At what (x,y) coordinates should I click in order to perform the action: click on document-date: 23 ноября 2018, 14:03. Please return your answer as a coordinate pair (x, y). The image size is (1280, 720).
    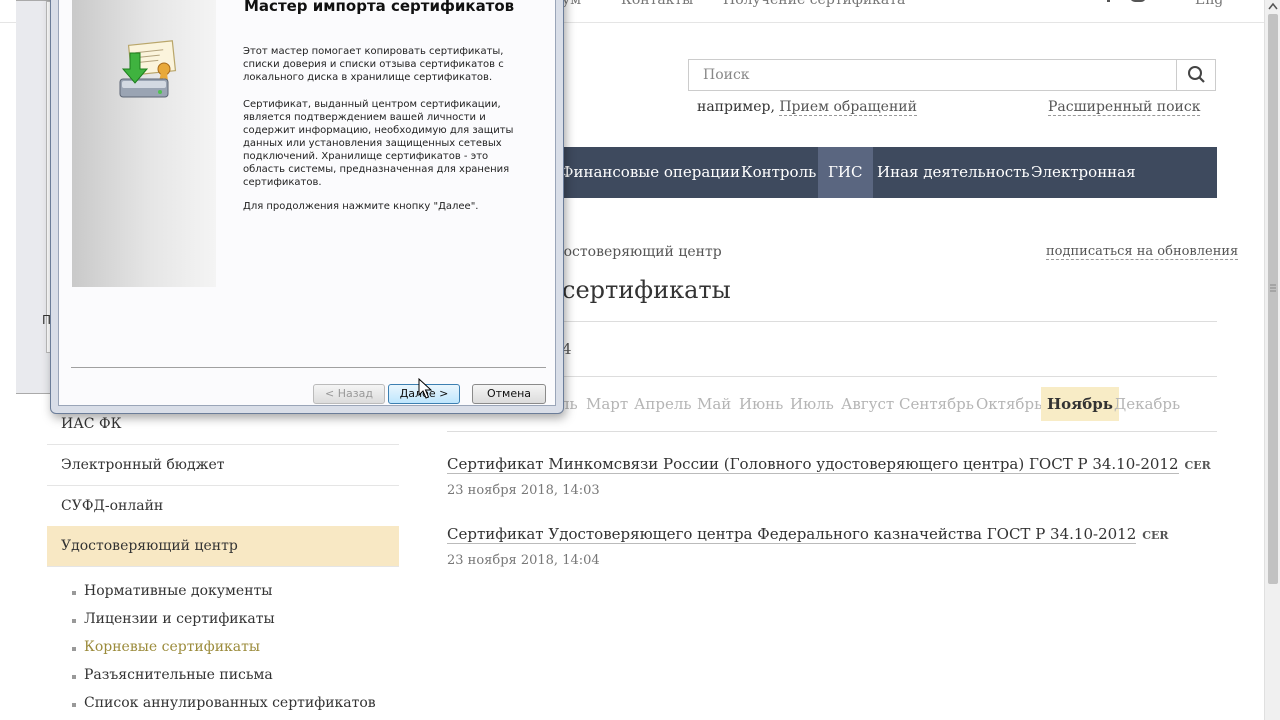
    Looking at the image, I should click on (523, 490).